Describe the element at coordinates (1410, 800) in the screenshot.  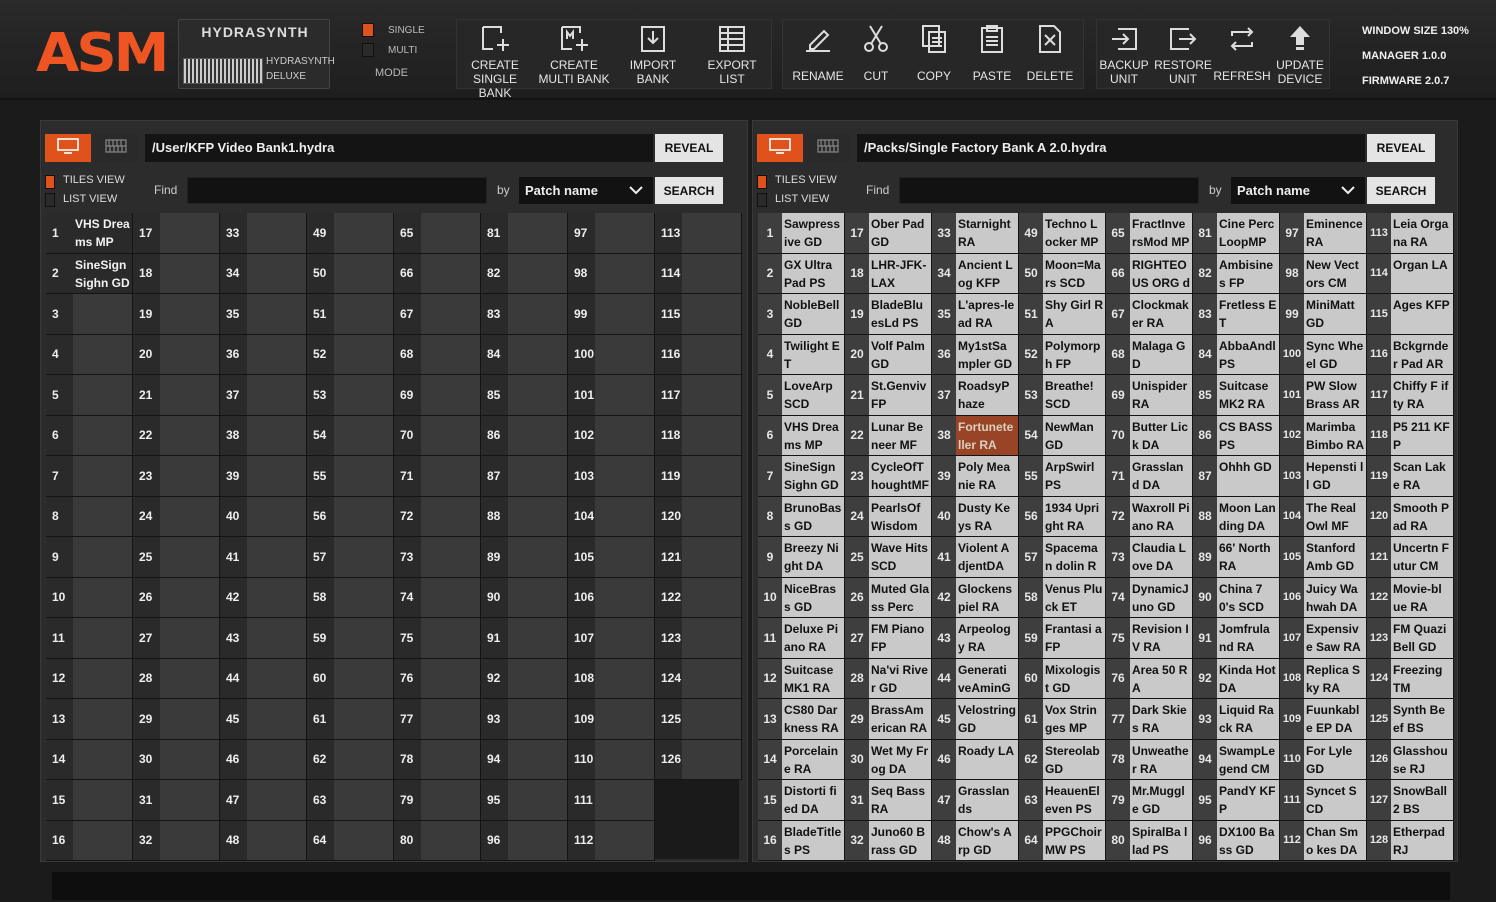
I see `patch-slot: 127 SnowBall 2 BS` at that location.